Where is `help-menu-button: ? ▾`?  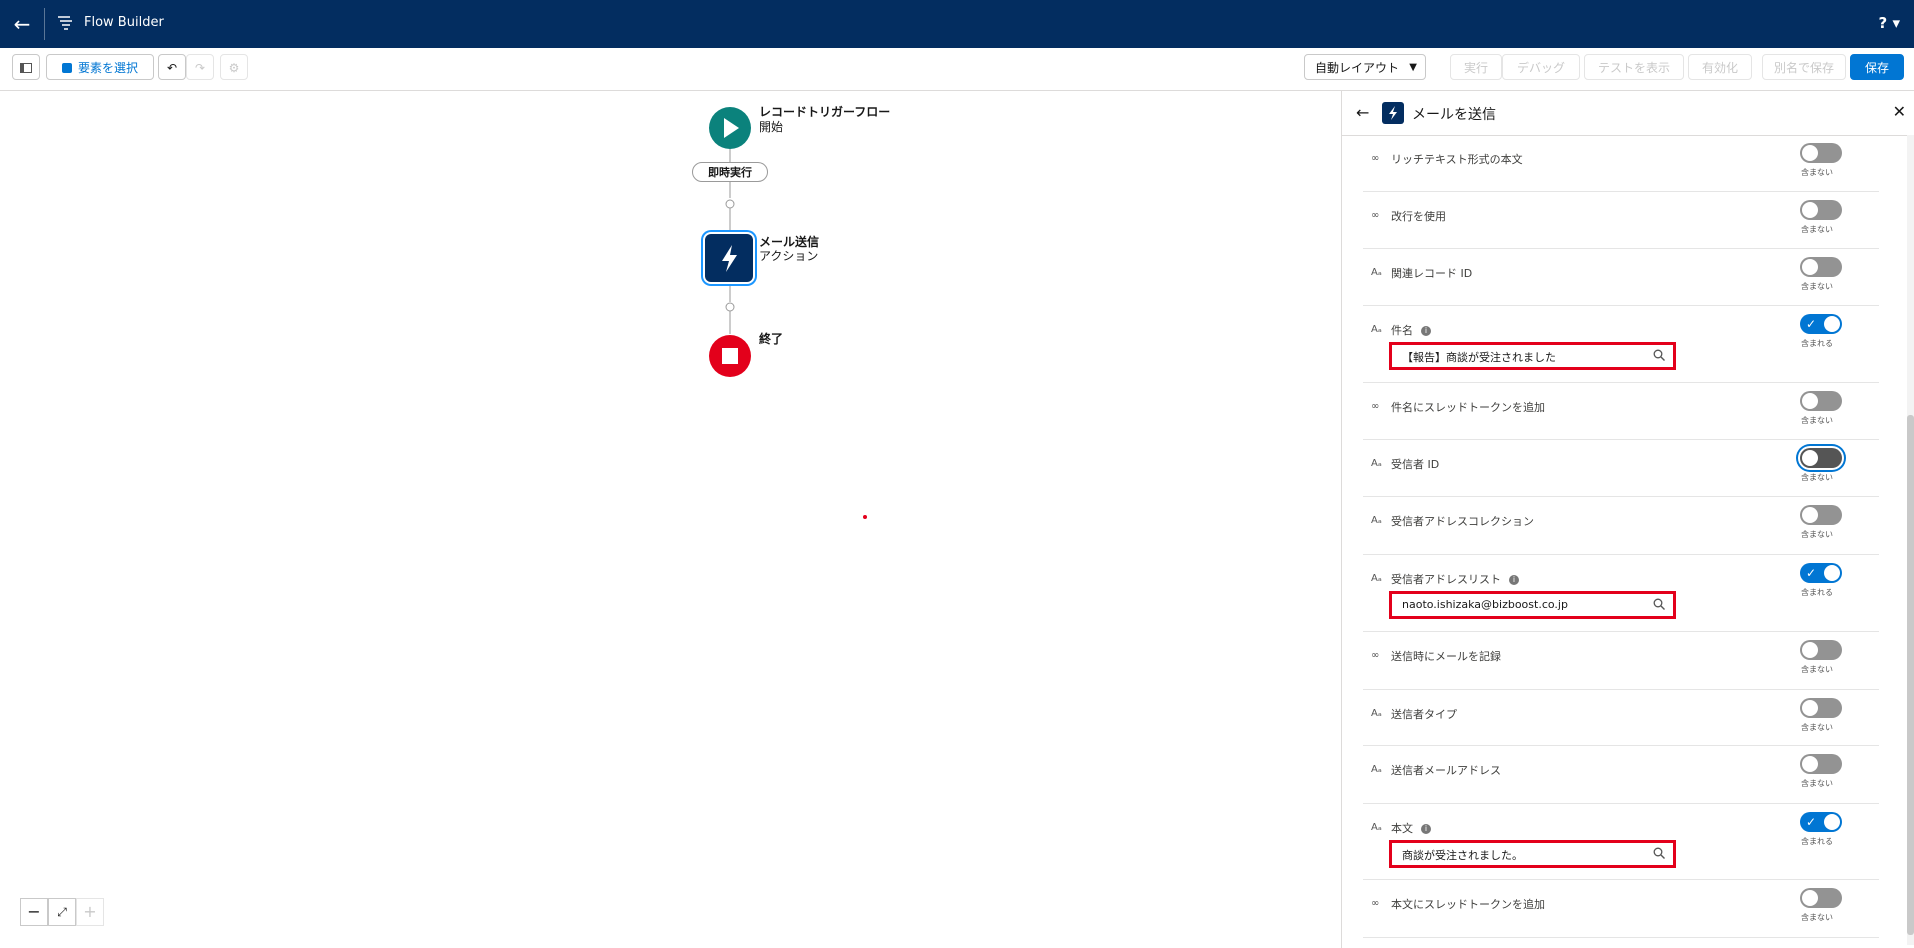 help-menu-button: ? ▾ is located at coordinates (1889, 23).